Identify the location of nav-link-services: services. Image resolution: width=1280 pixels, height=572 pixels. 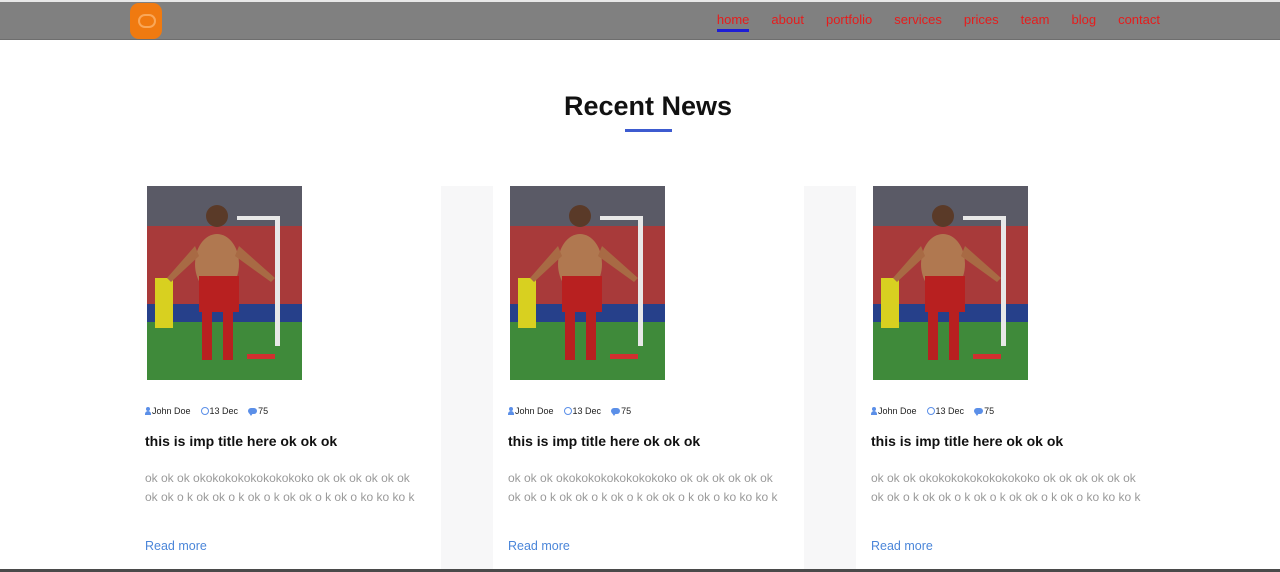
(918, 20).